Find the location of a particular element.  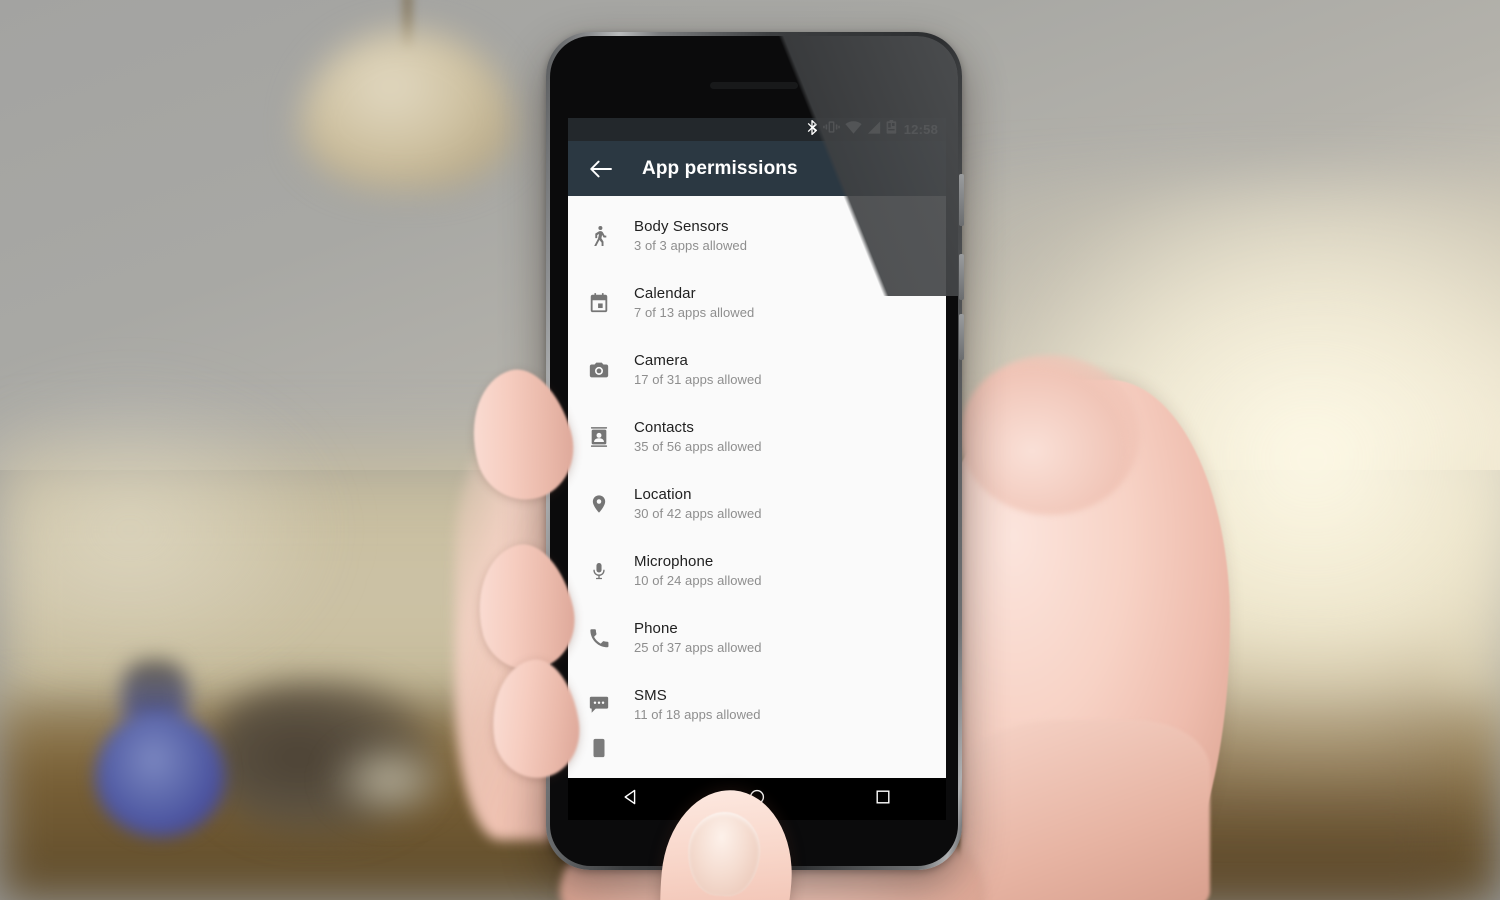

list-item-title: Contacts is located at coordinates (664, 427).